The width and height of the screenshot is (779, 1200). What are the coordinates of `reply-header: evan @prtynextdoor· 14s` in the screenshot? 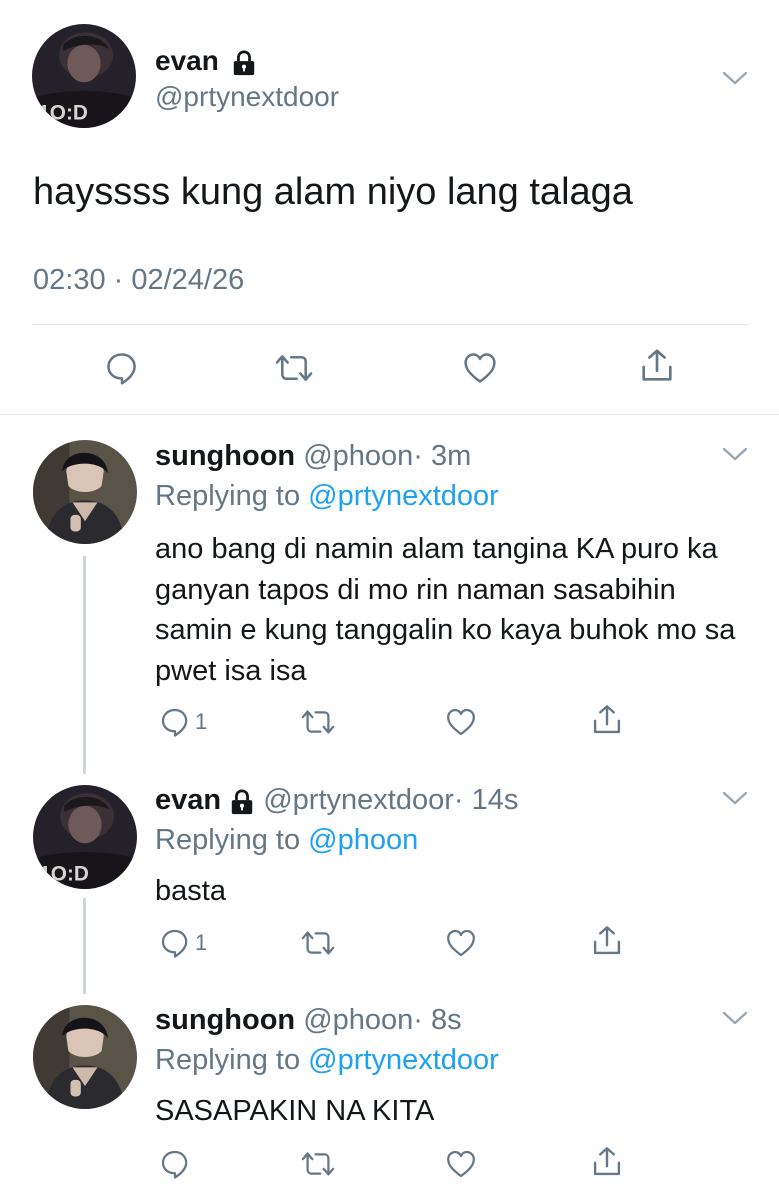 It's located at (336, 800).